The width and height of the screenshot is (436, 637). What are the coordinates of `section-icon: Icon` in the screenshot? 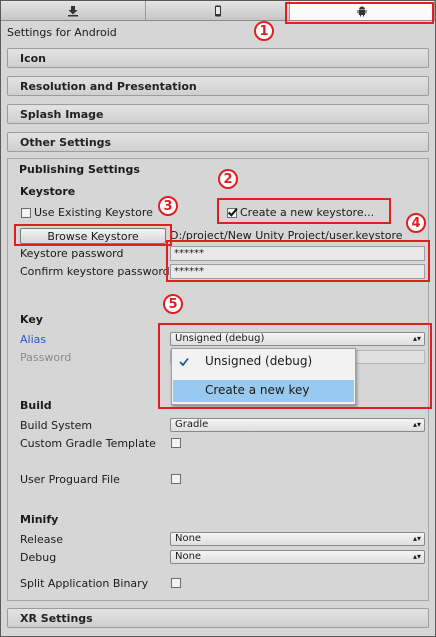 It's located at (218, 58).